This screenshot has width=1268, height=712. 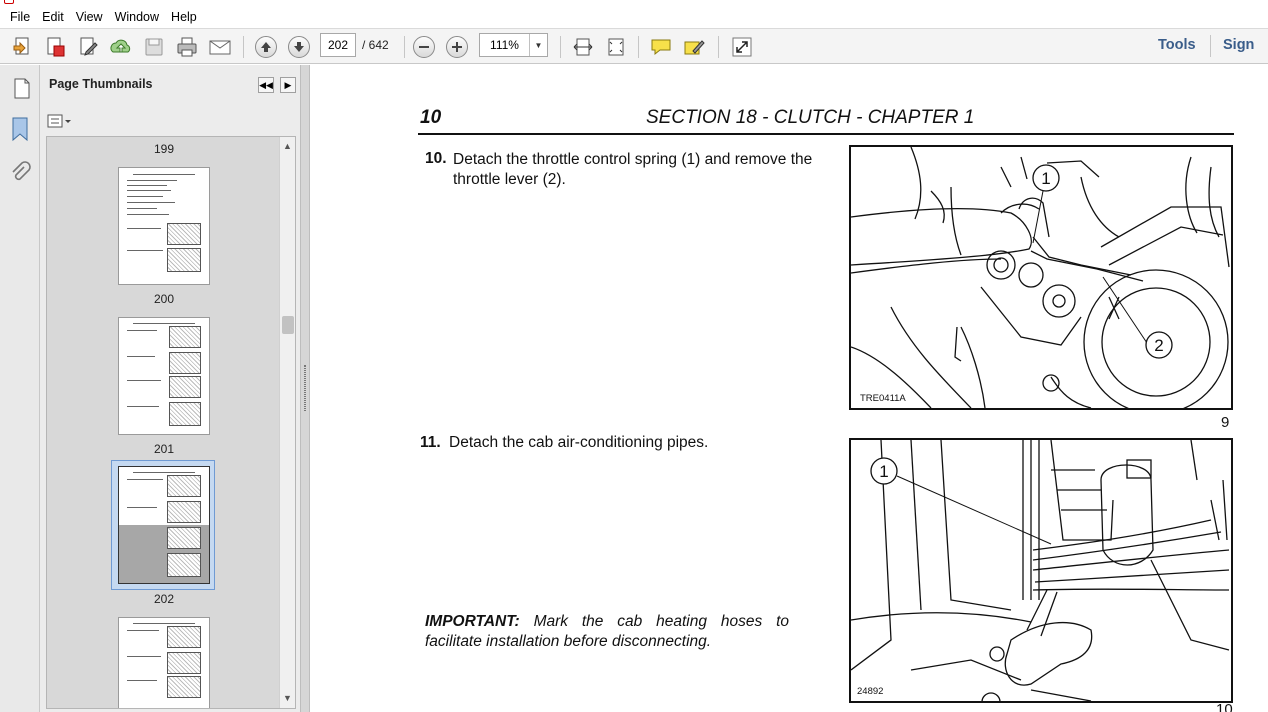 What do you see at coordinates (164, 525) in the screenshot?
I see `thumbnail-page-202-current` at bounding box center [164, 525].